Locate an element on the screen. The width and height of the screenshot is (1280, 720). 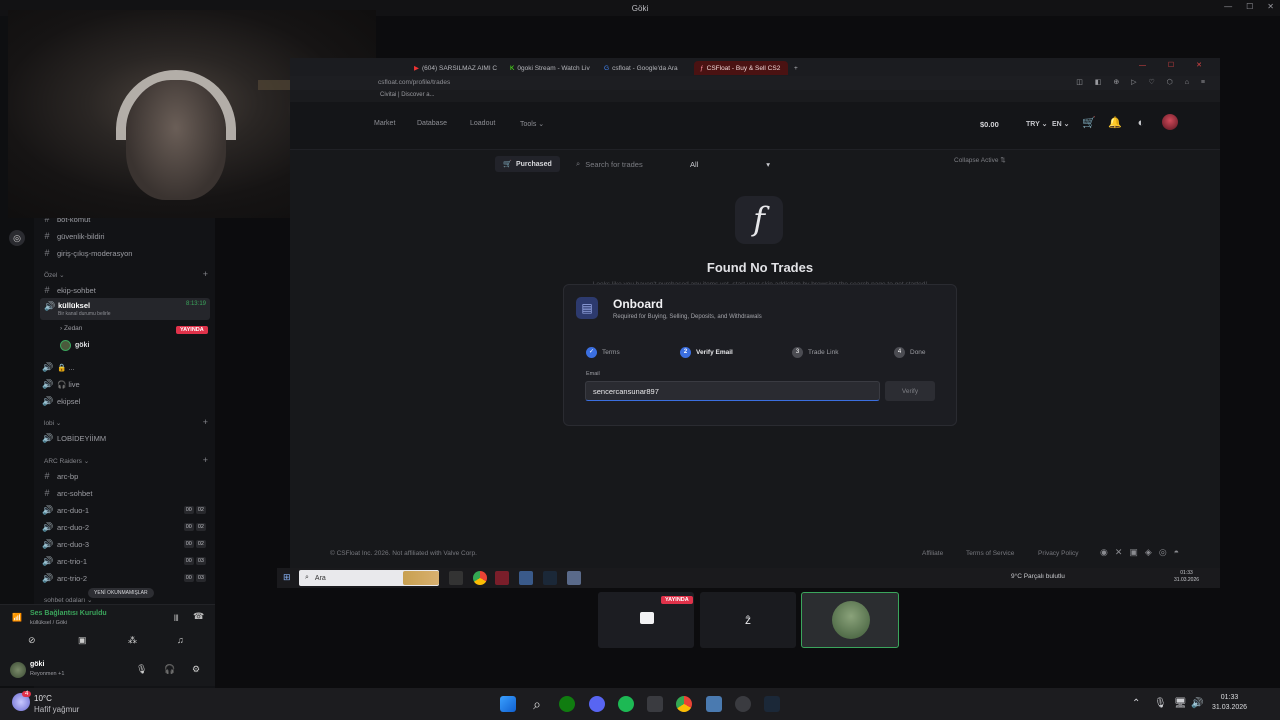
bell-icon: 🔔 is located at coordinates (1115, 123).